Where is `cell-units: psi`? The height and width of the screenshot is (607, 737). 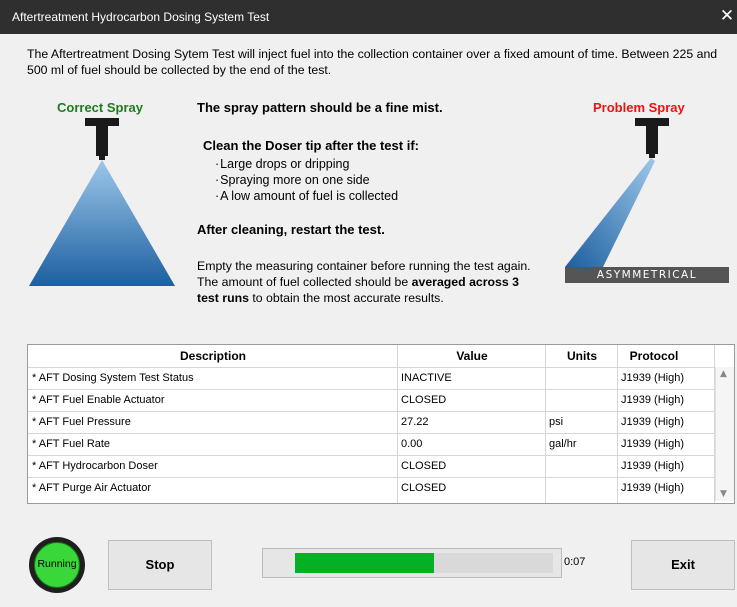 cell-units: psi is located at coordinates (556, 422).